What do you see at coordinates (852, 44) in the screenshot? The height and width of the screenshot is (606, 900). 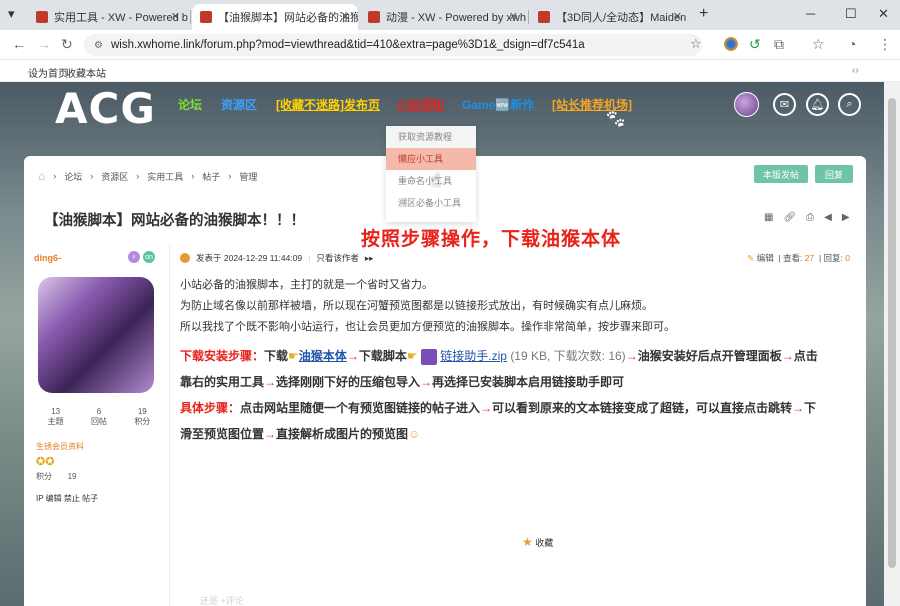 I see `profile-icon: ◔` at bounding box center [852, 44].